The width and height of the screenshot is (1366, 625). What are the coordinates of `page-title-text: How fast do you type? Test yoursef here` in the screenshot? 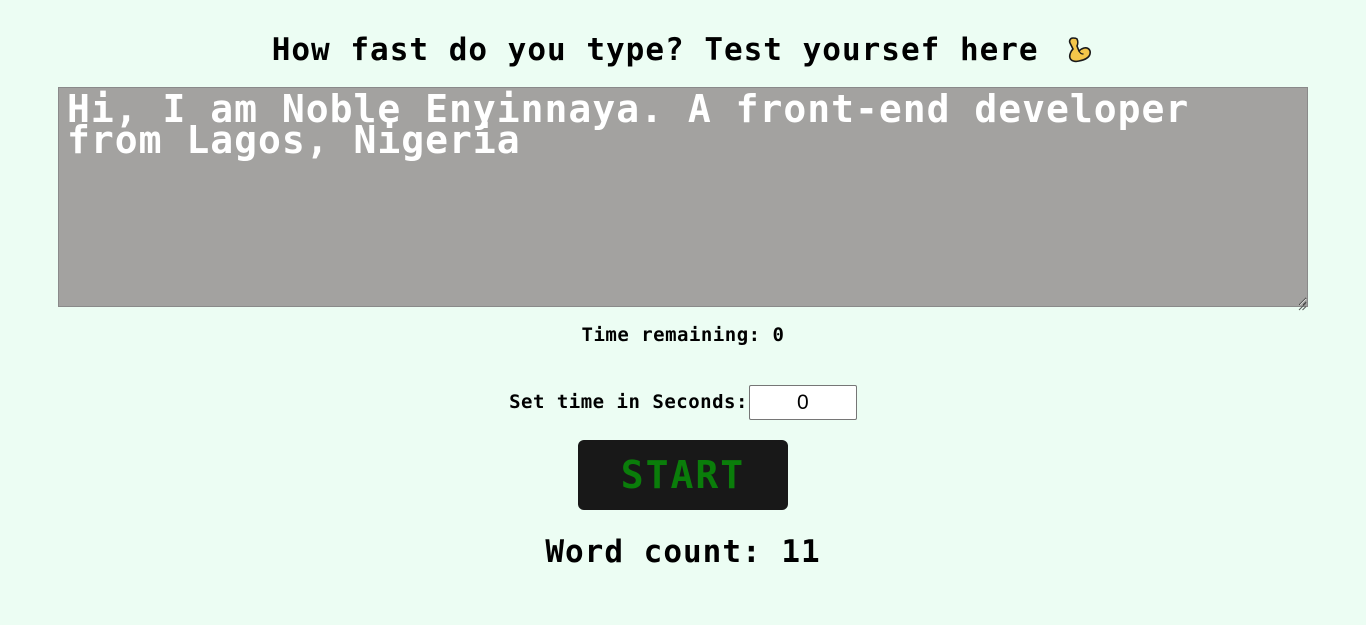 It's located at (655, 50).